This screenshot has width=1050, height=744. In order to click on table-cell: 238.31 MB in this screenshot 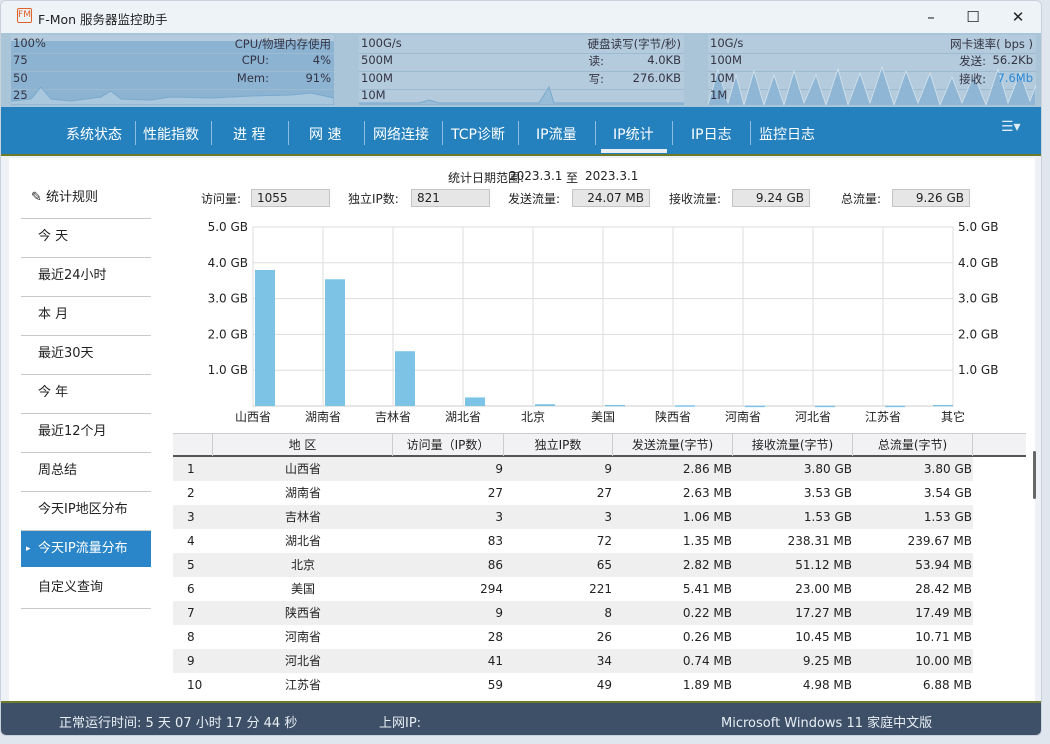, I will do `click(819, 541)`.